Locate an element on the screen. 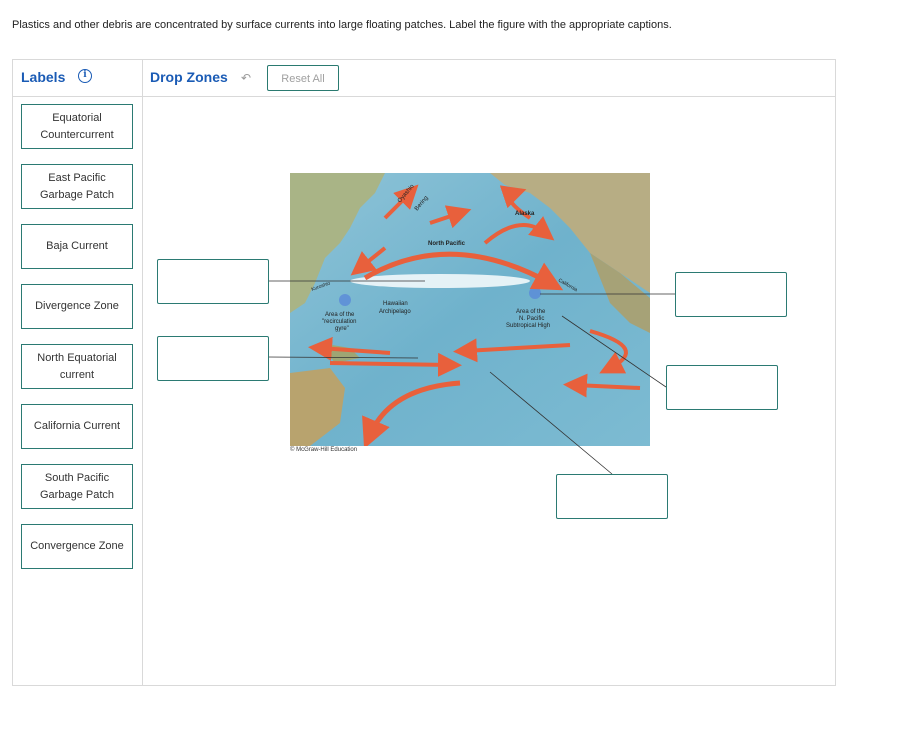 Image resolution: width=916 pixels, height=748 pixels. label-chip-convergence-zone: Convergence Zone is located at coordinates (77, 546).